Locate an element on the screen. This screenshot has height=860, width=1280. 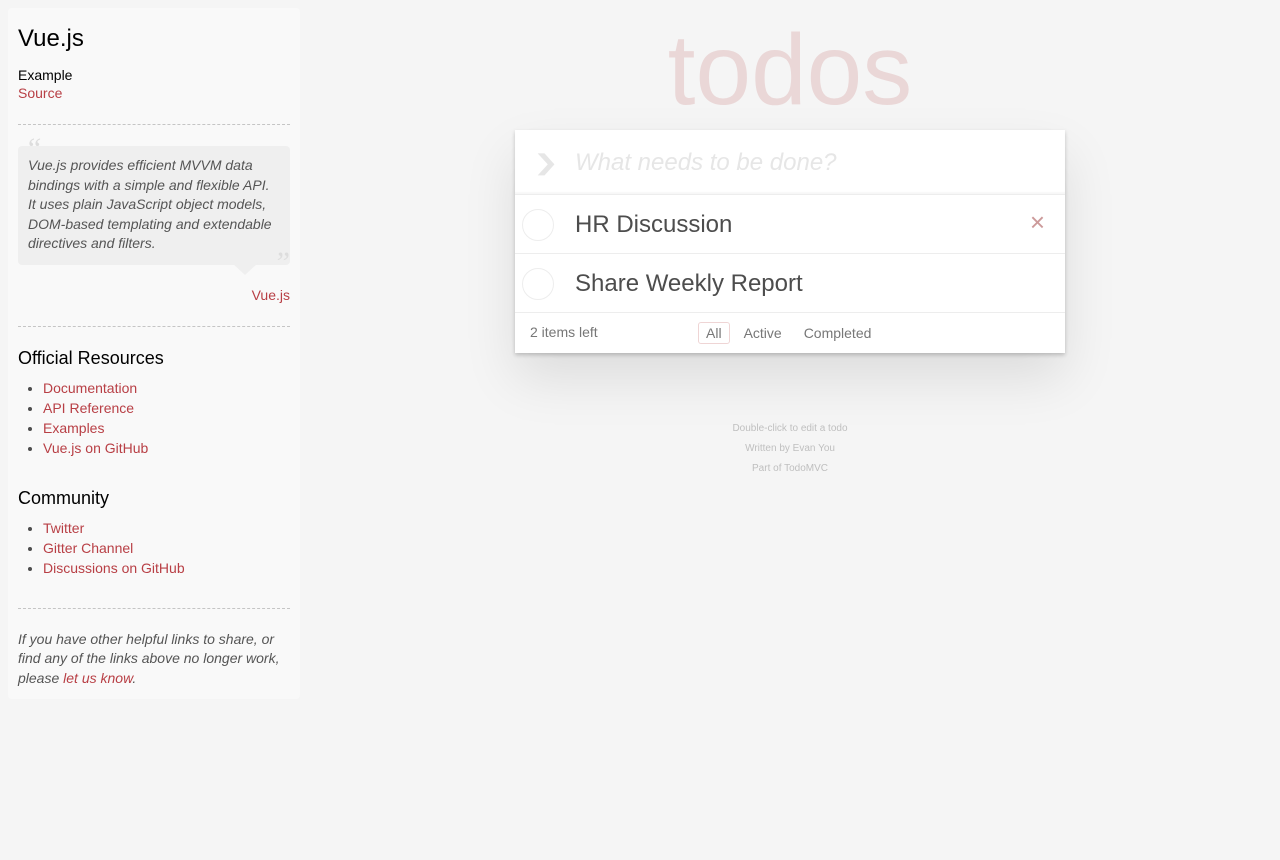
todo-label: HR Discussion is located at coordinates (653, 224).